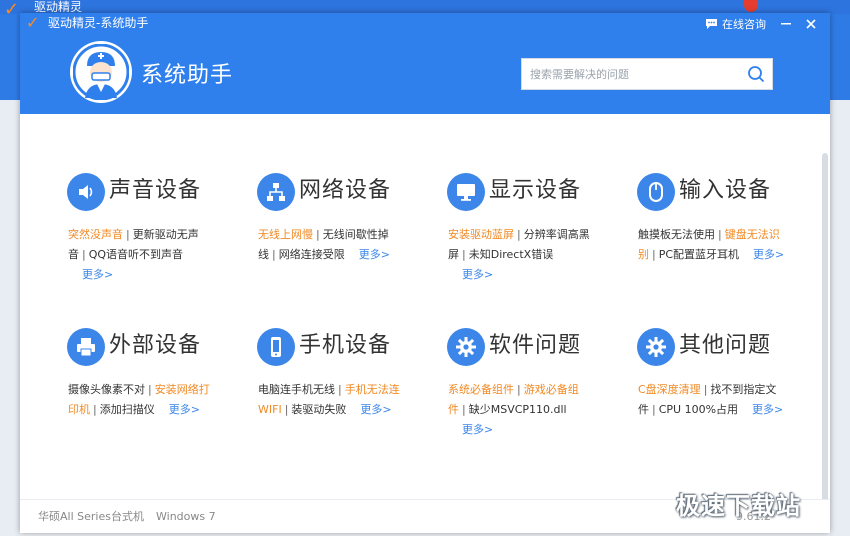 The image size is (850, 536). I want to click on background-app-title: 驱动精灵, so click(58, 6).